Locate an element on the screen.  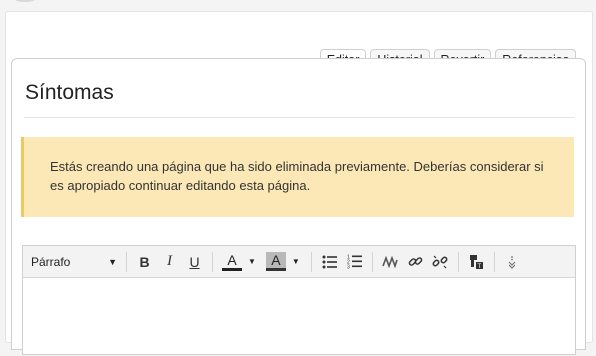
background-color-button: A ▼ is located at coordinates (284, 261).